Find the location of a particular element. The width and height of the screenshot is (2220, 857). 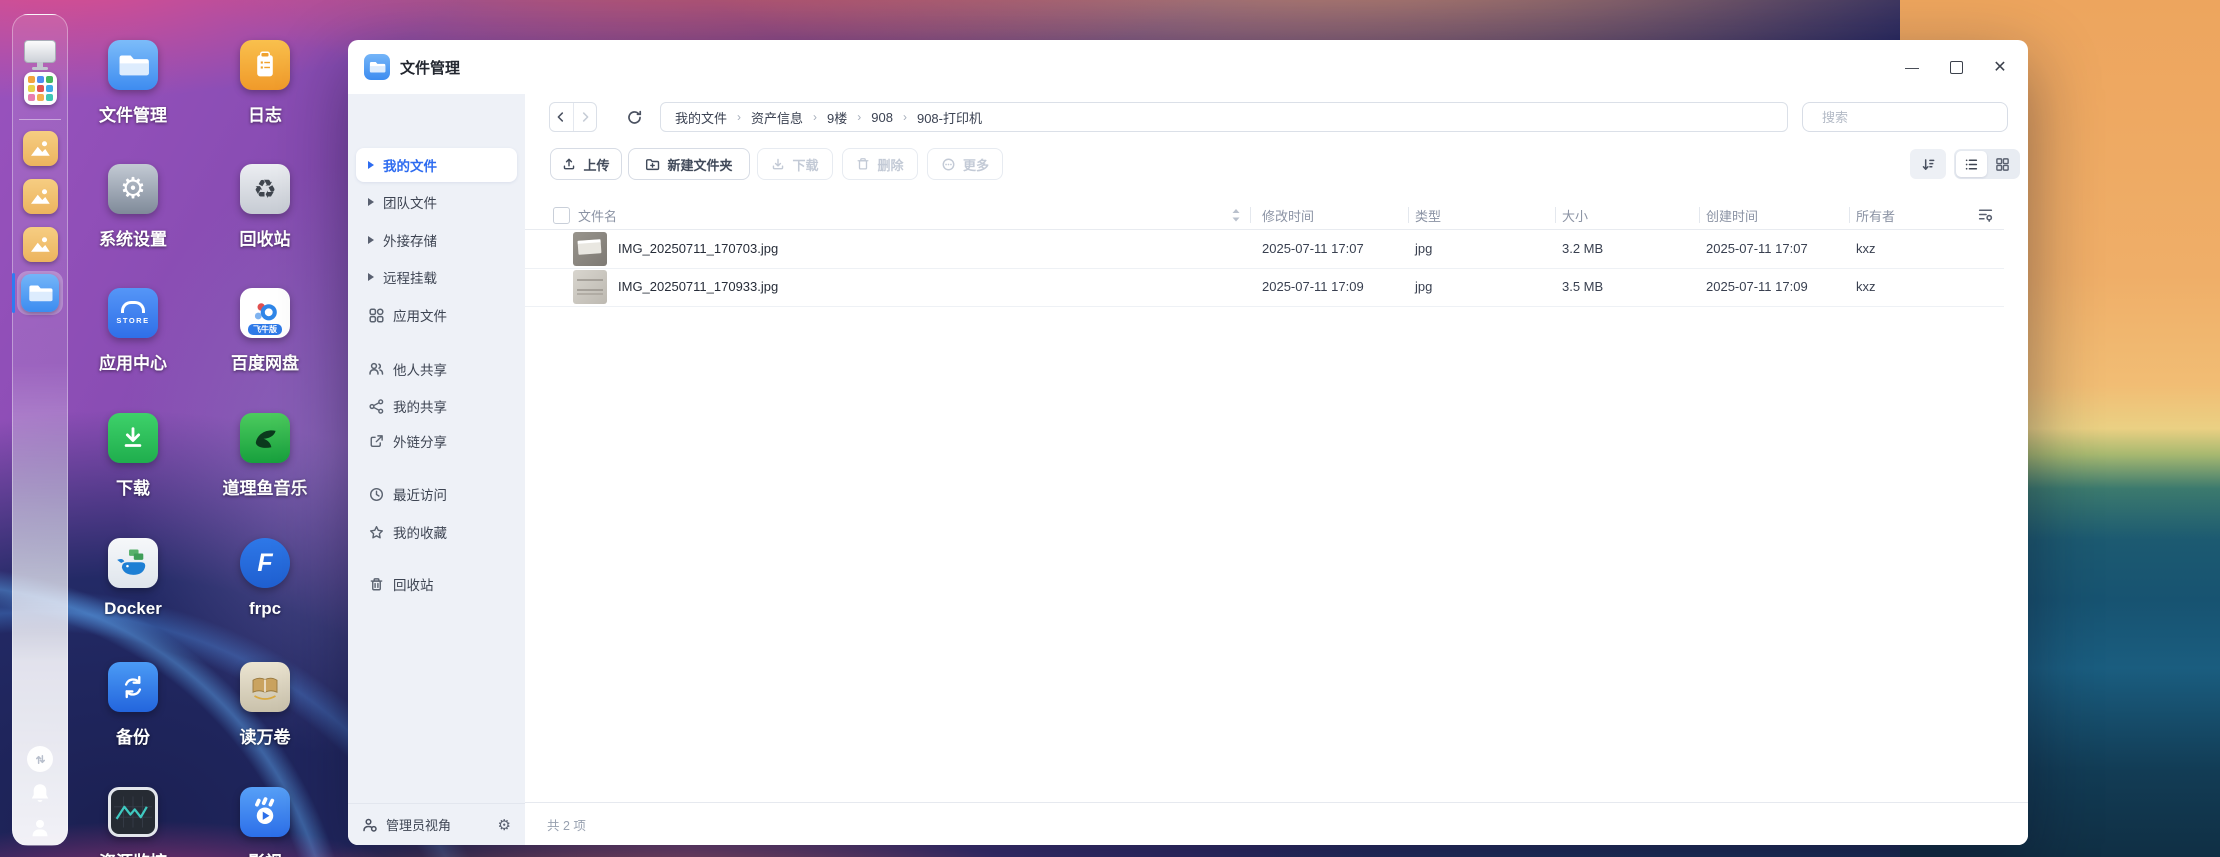

maximize-button is located at coordinates (1956, 67).